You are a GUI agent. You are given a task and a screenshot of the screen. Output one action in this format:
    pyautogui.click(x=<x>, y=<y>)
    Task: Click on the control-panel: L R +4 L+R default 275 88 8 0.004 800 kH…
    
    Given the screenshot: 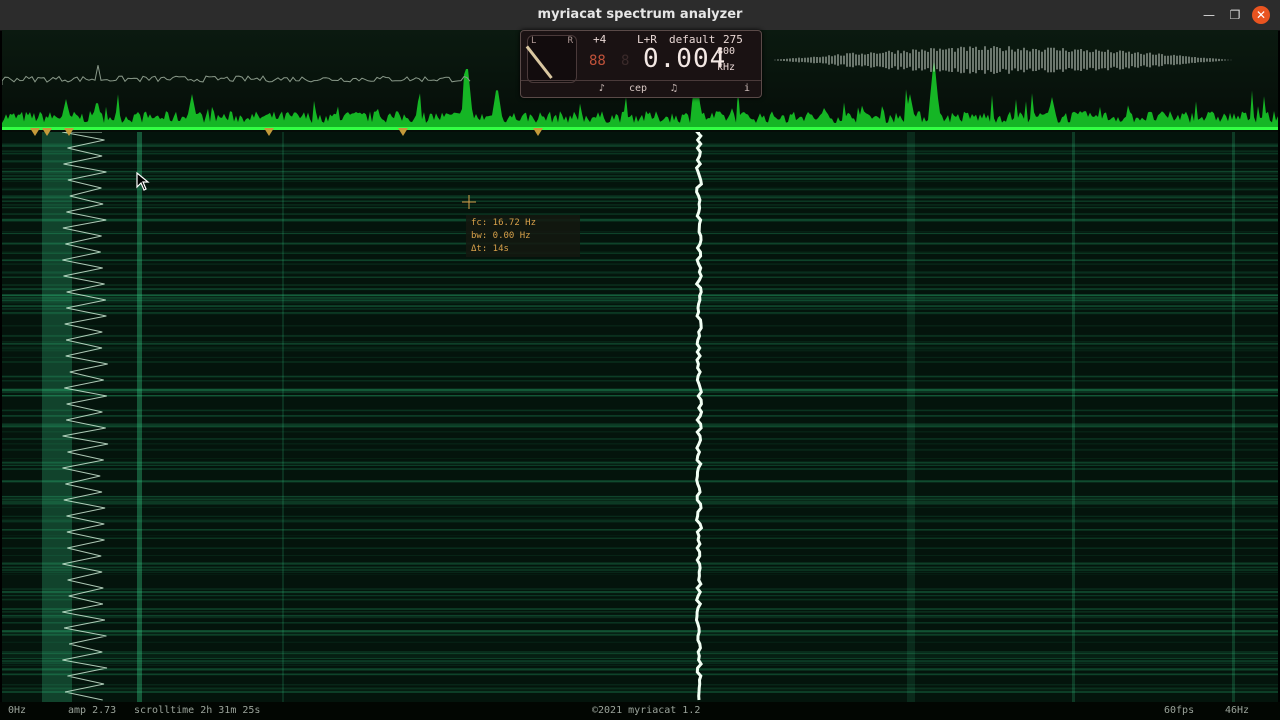 What is the action you would take?
    pyautogui.click(x=641, y=64)
    